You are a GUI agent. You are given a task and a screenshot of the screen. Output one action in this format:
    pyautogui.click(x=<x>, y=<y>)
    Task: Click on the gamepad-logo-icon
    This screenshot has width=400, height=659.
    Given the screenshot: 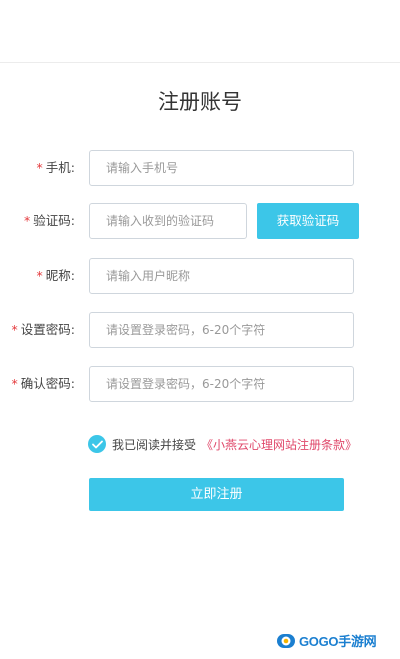 What is the action you would take?
    pyautogui.click(x=286, y=640)
    